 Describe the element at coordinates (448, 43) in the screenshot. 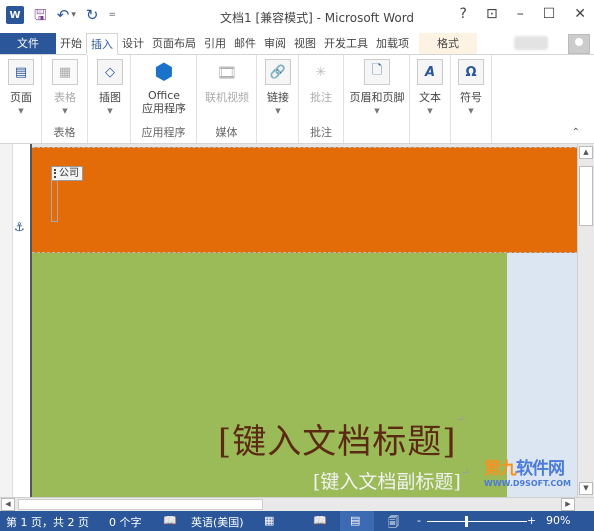

I see `tab-format: 格式` at that location.